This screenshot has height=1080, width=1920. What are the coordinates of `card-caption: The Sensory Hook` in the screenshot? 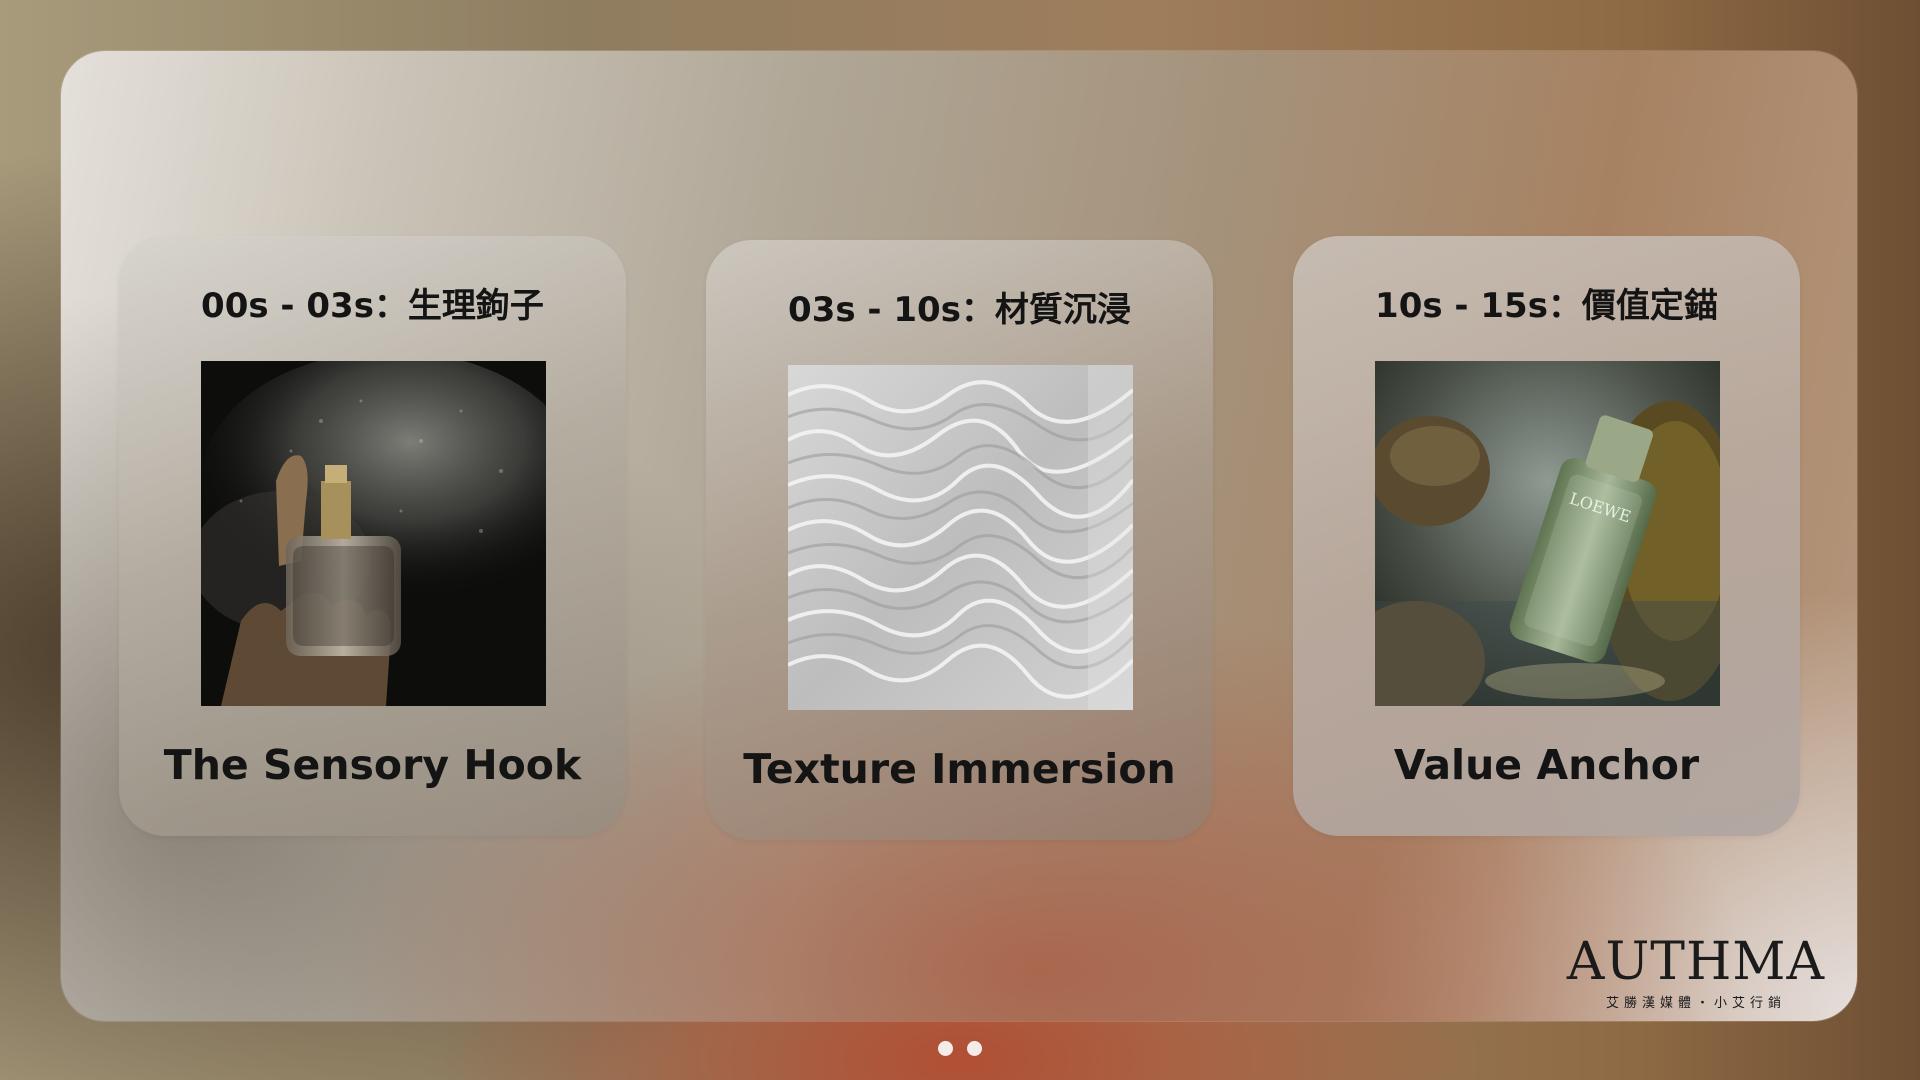 It's located at (372, 765).